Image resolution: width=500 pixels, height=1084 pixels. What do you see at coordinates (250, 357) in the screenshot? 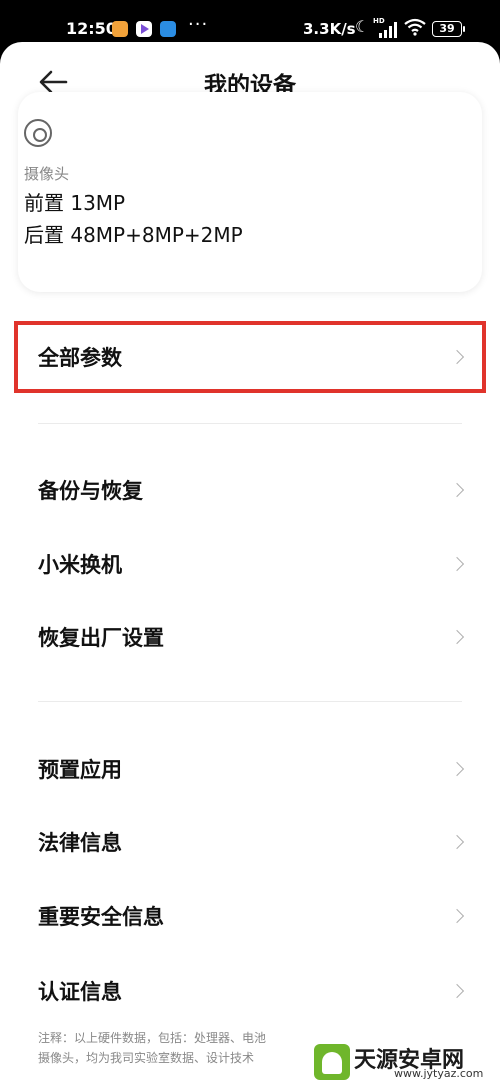
I see `all-params-item: 全部参数` at bounding box center [250, 357].